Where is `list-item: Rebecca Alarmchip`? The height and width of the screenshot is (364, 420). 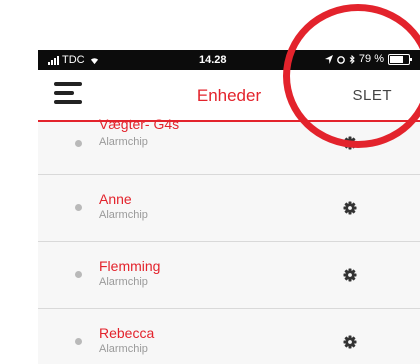 list-item: Rebecca Alarmchip is located at coordinates (229, 336).